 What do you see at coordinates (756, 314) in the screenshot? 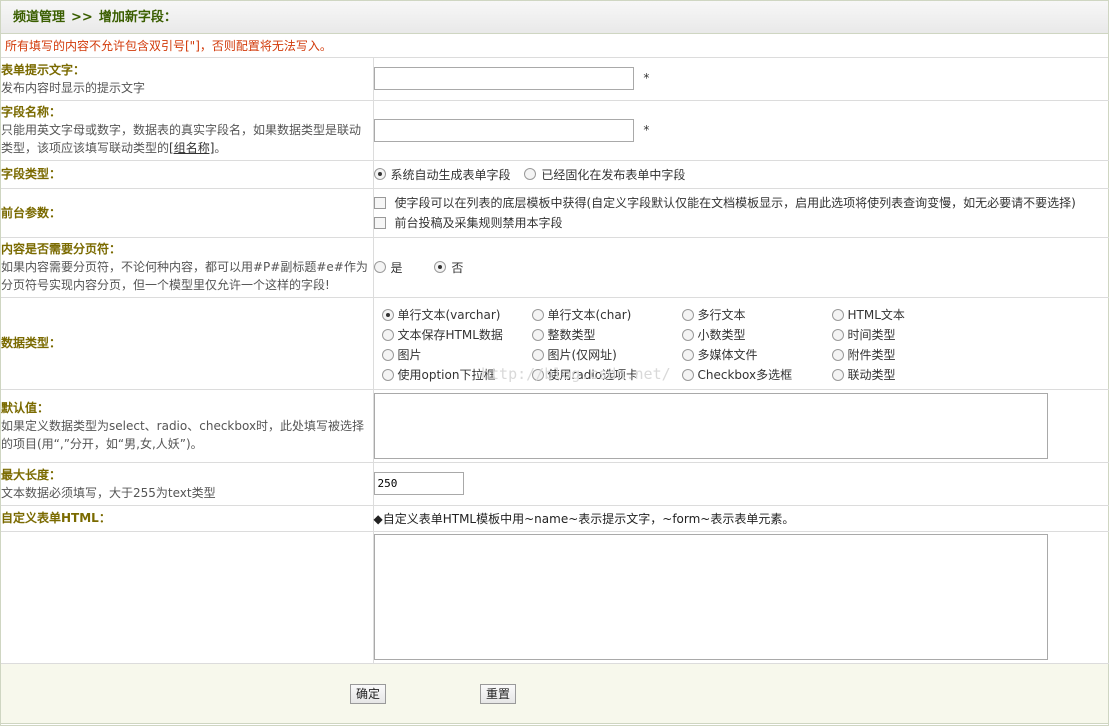
I see `dtype-option: 多行文本` at bounding box center [756, 314].